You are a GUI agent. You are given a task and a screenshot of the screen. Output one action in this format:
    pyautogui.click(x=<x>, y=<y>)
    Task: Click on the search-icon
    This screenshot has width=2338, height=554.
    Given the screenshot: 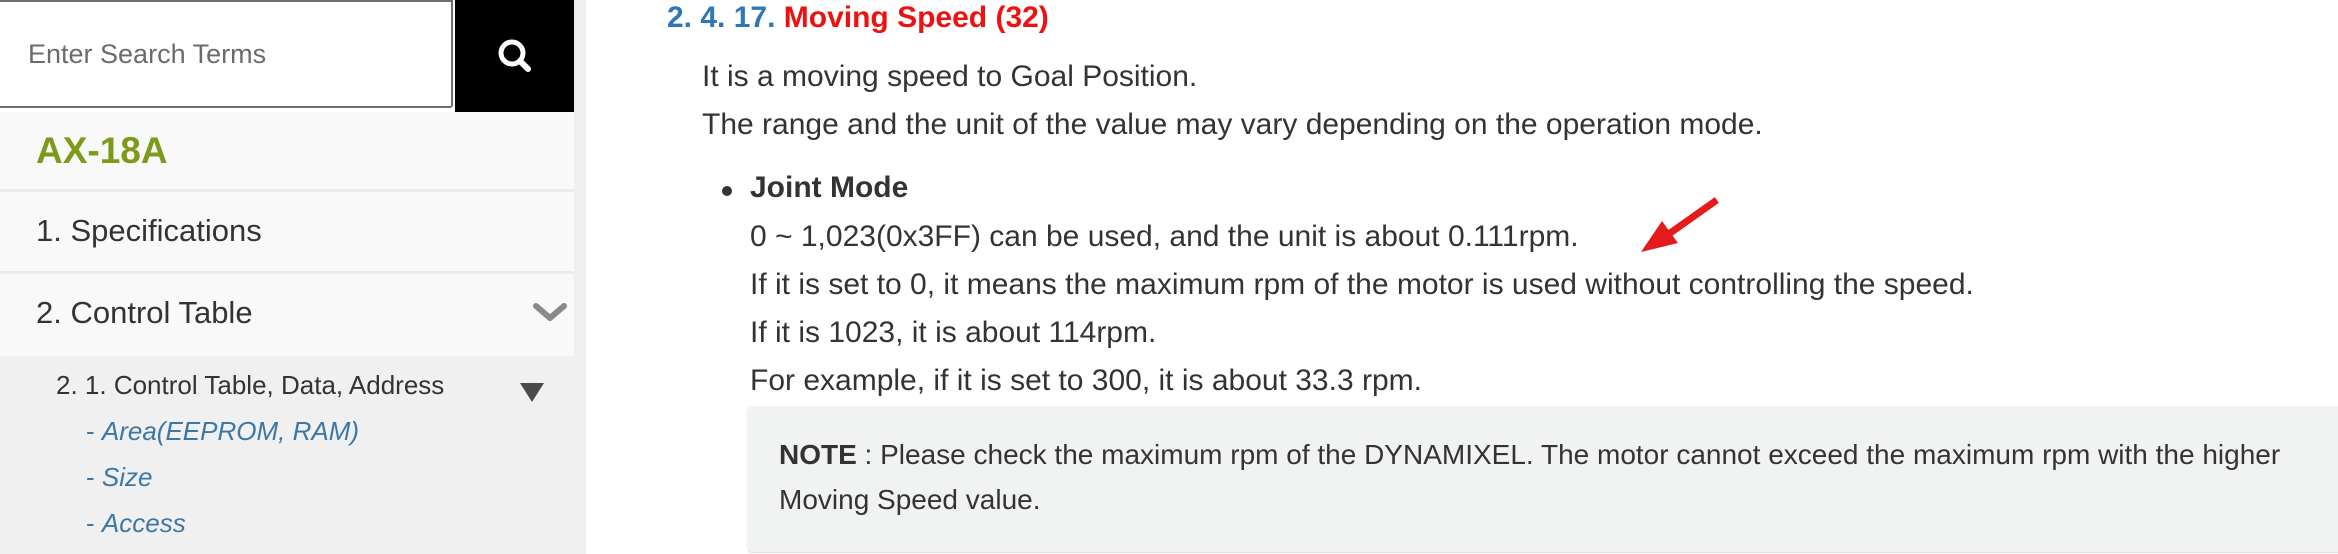 What is the action you would take?
    pyautogui.click(x=514, y=55)
    